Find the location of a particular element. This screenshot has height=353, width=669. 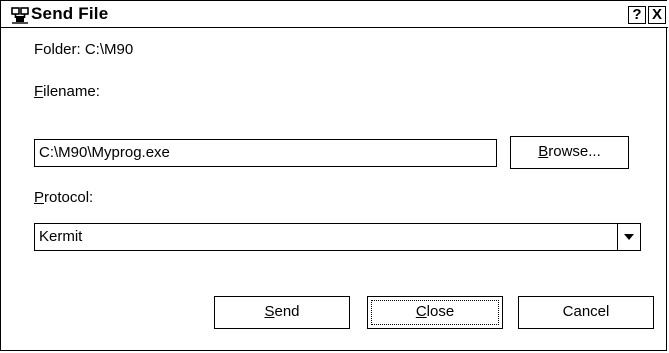

send-button: Send is located at coordinates (282, 312).